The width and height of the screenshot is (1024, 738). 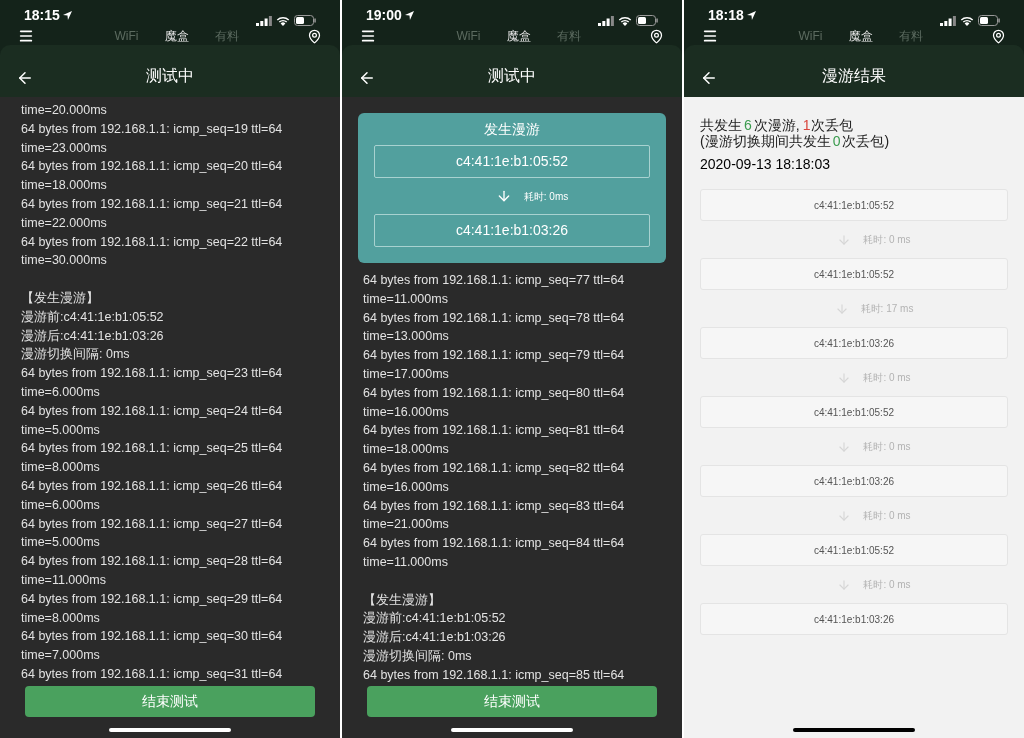 I want to click on status-time: 18:15, so click(x=42, y=15).